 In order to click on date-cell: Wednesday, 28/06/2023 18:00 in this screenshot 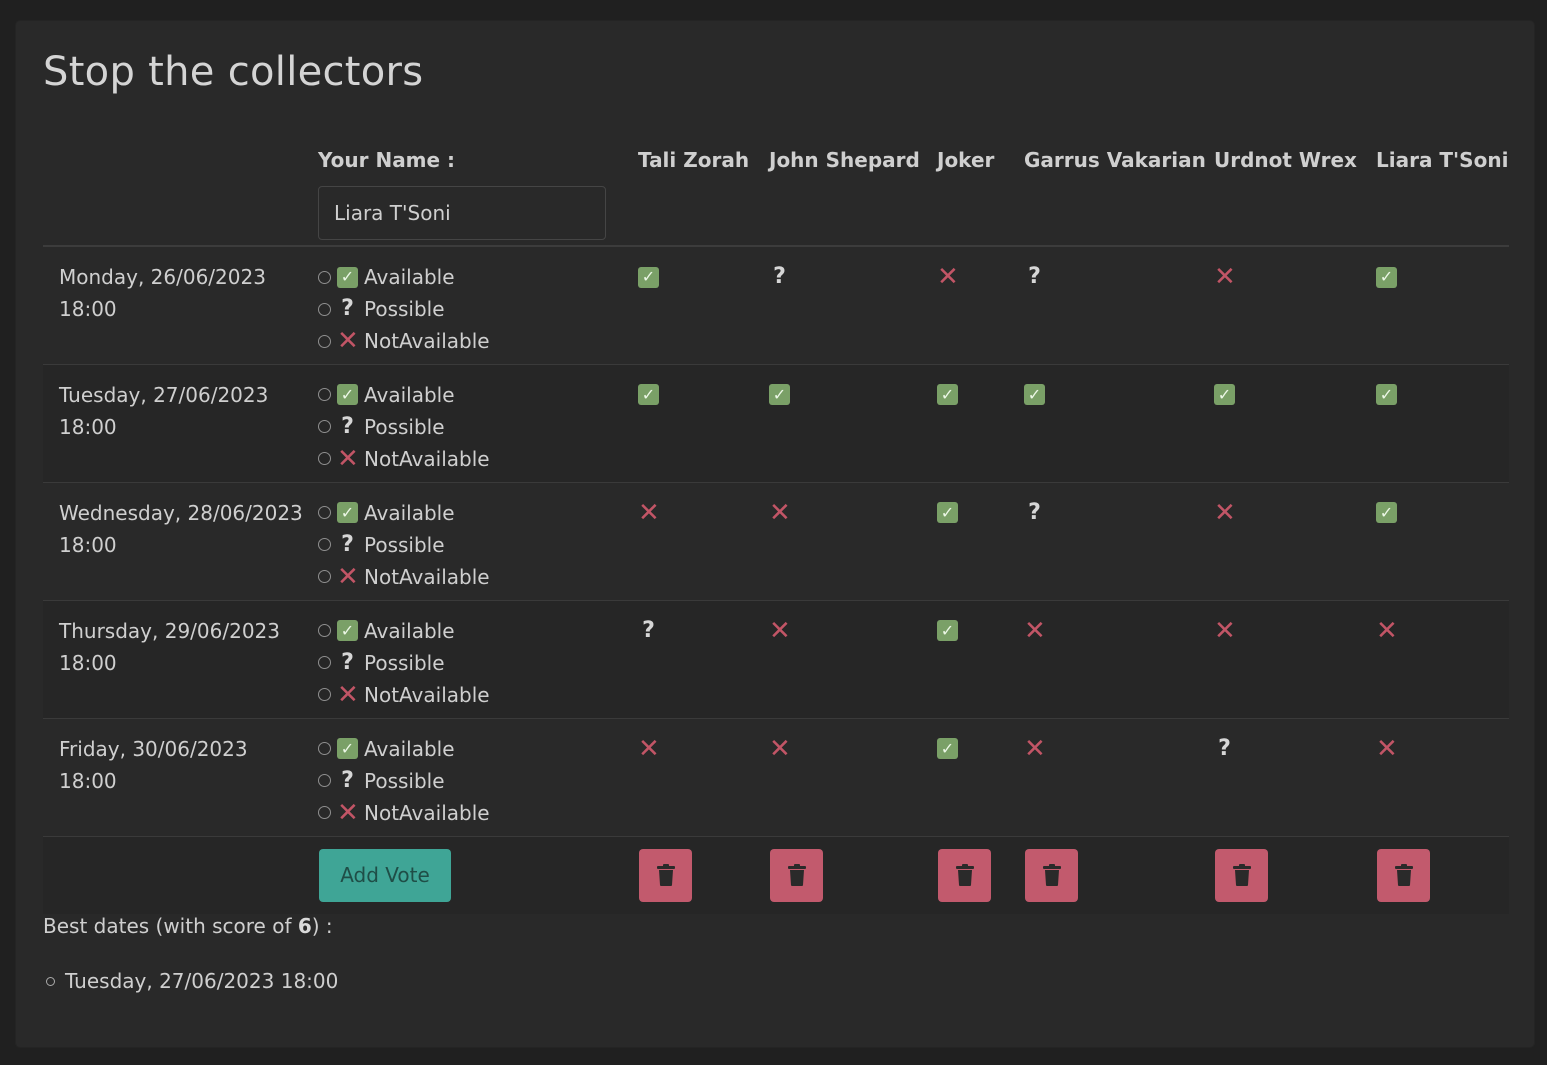, I will do `click(180, 541)`.